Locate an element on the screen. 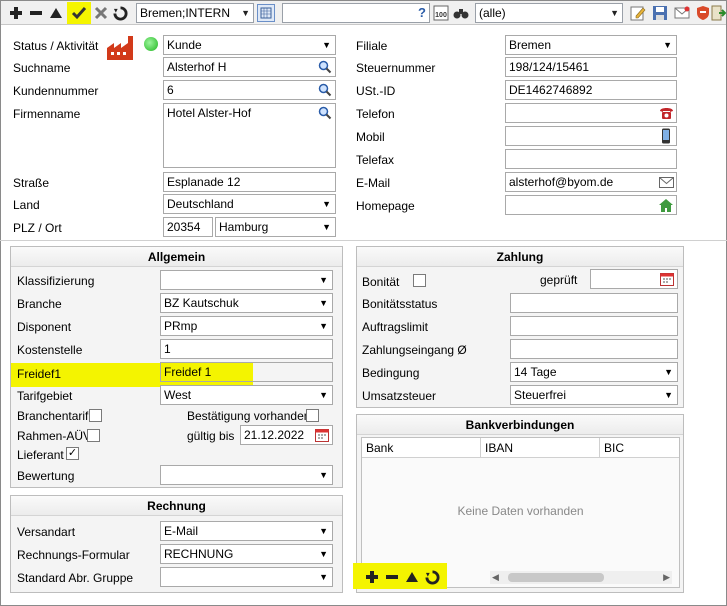  scroll-right-icon: ▶ is located at coordinates (666, 577).